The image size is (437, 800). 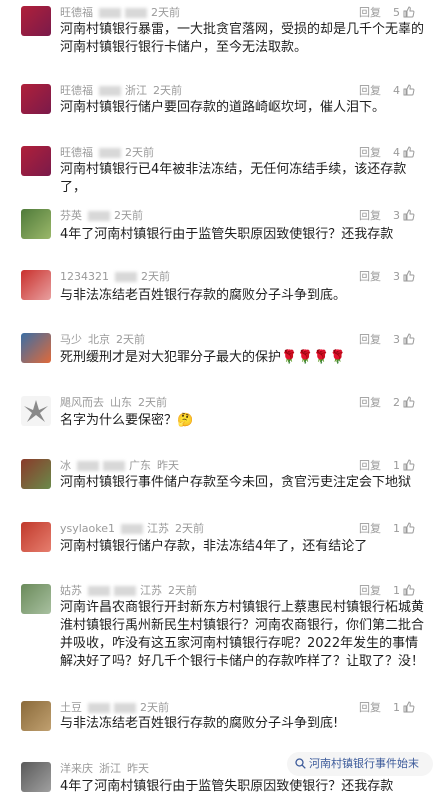 I want to click on username: 1234321, so click(x=84, y=276).